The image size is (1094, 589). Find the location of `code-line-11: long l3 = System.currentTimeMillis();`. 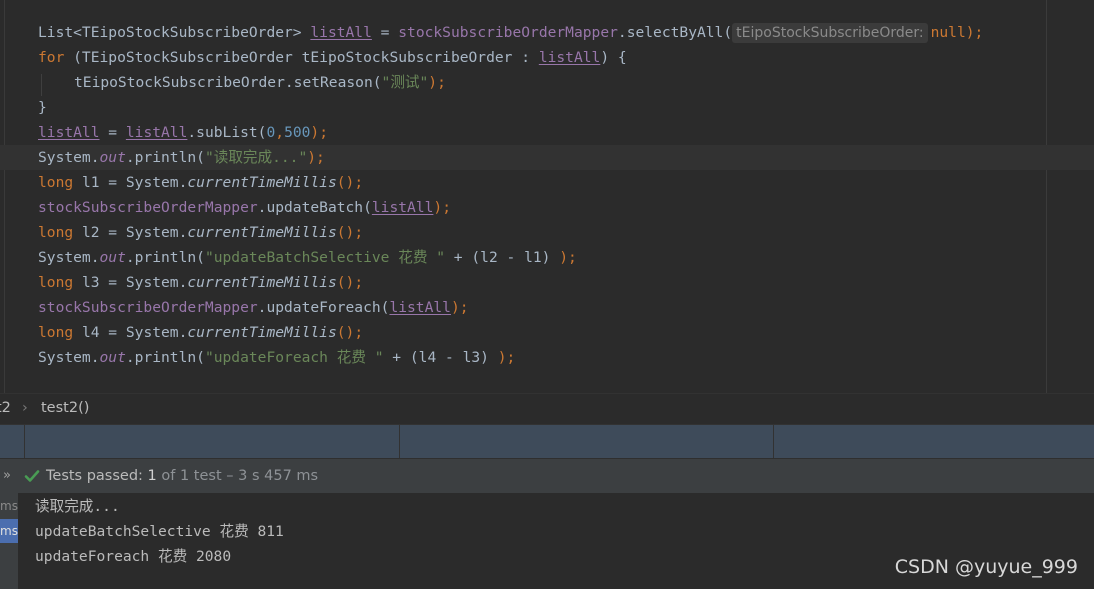

code-line-11: long l3 = System.currentTimeMillis(); is located at coordinates (200, 282).